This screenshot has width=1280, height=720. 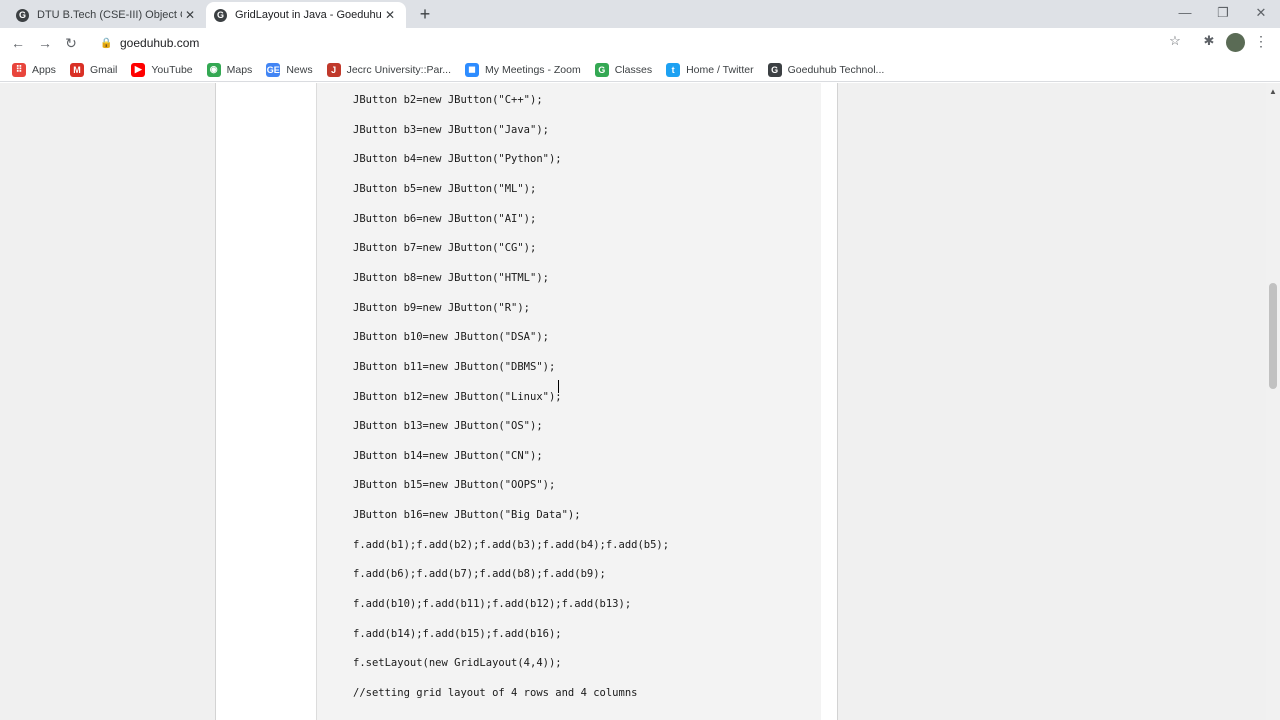 What do you see at coordinates (601, 69) in the screenshot?
I see `google-classes-icon: G` at bounding box center [601, 69].